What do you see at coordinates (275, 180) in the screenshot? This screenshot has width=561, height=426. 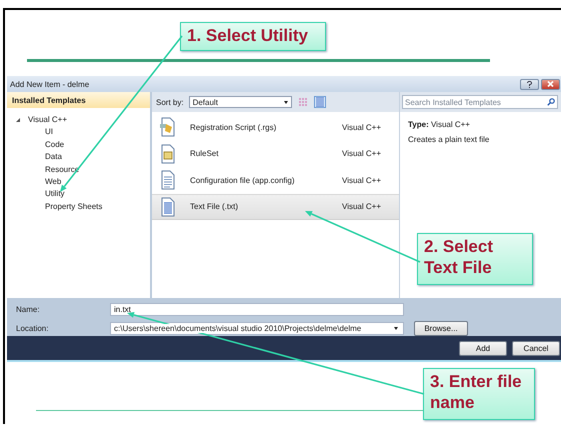 I see `template-row: Configuration file (app.config) Visual C++` at bounding box center [275, 180].